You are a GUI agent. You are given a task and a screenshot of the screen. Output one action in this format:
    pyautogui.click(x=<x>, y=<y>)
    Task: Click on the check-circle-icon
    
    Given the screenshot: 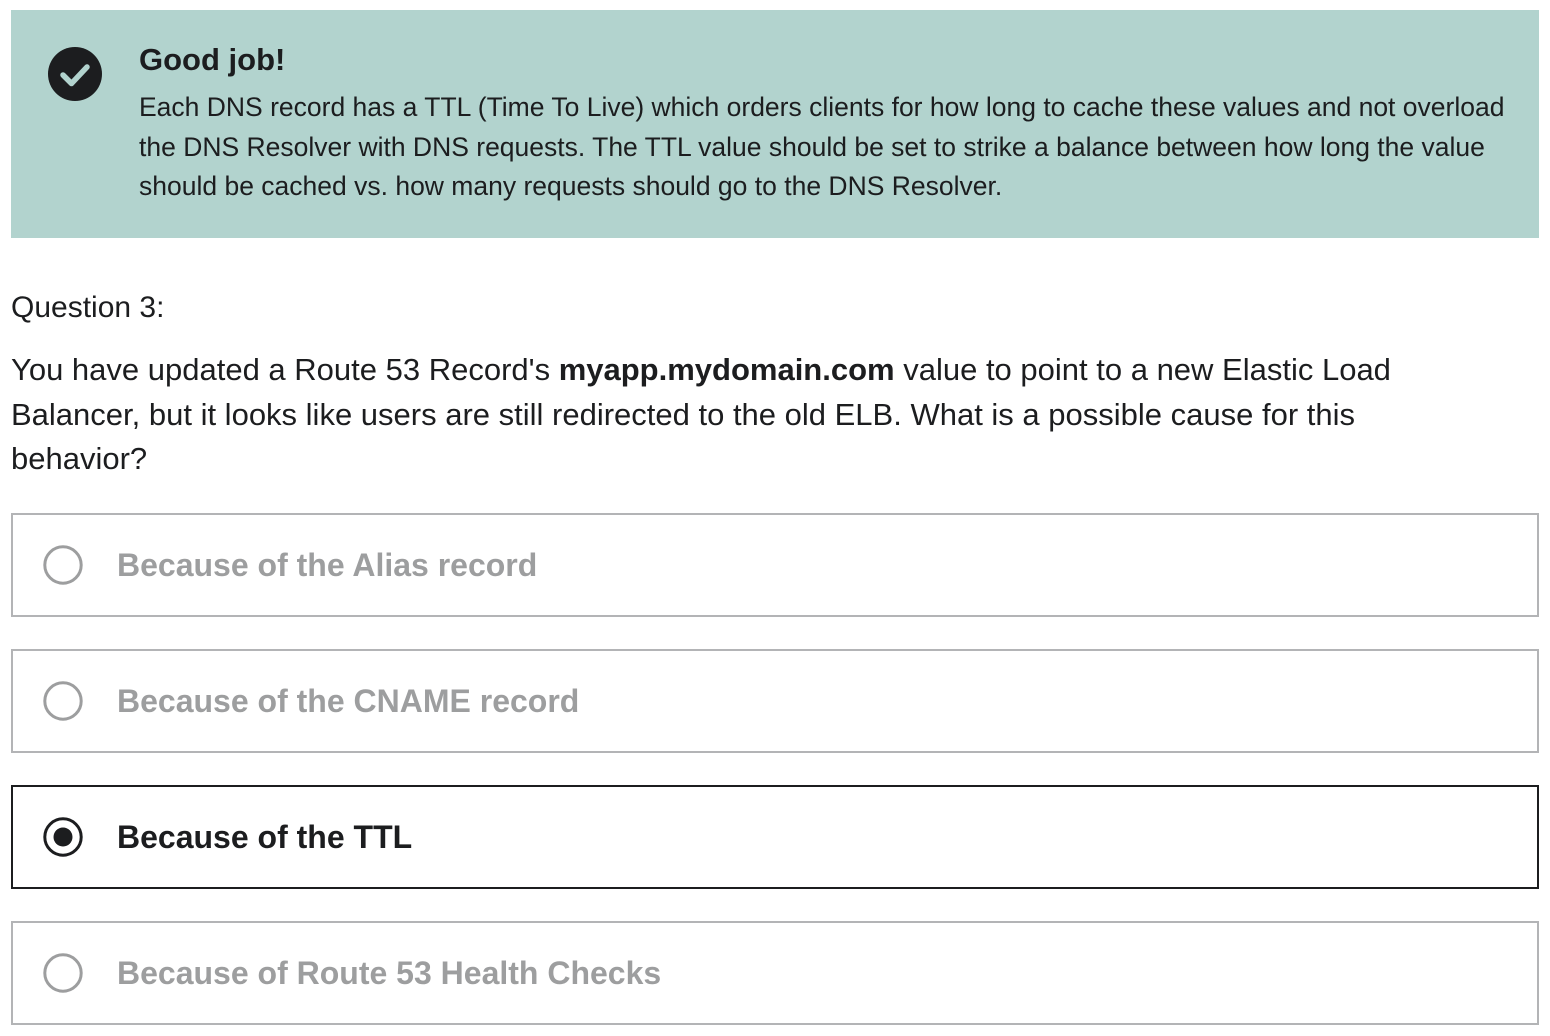 What is the action you would take?
    pyautogui.click(x=75, y=74)
    